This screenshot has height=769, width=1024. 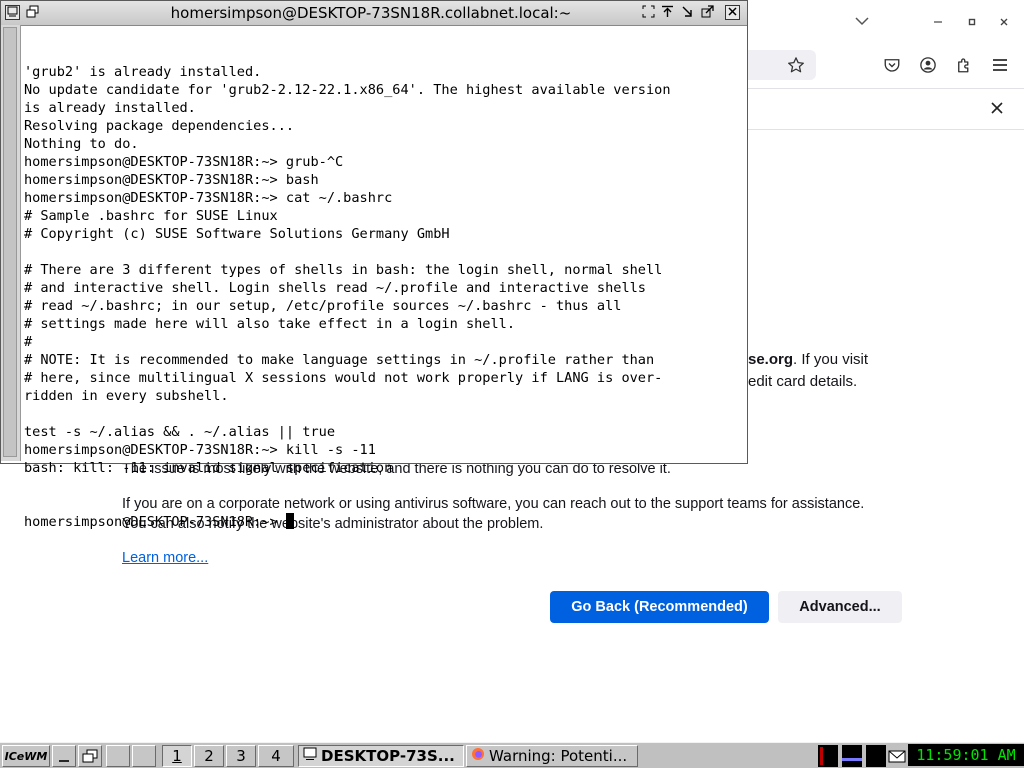 What do you see at coordinates (1000, 65) in the screenshot?
I see `app-menu-icon` at bounding box center [1000, 65].